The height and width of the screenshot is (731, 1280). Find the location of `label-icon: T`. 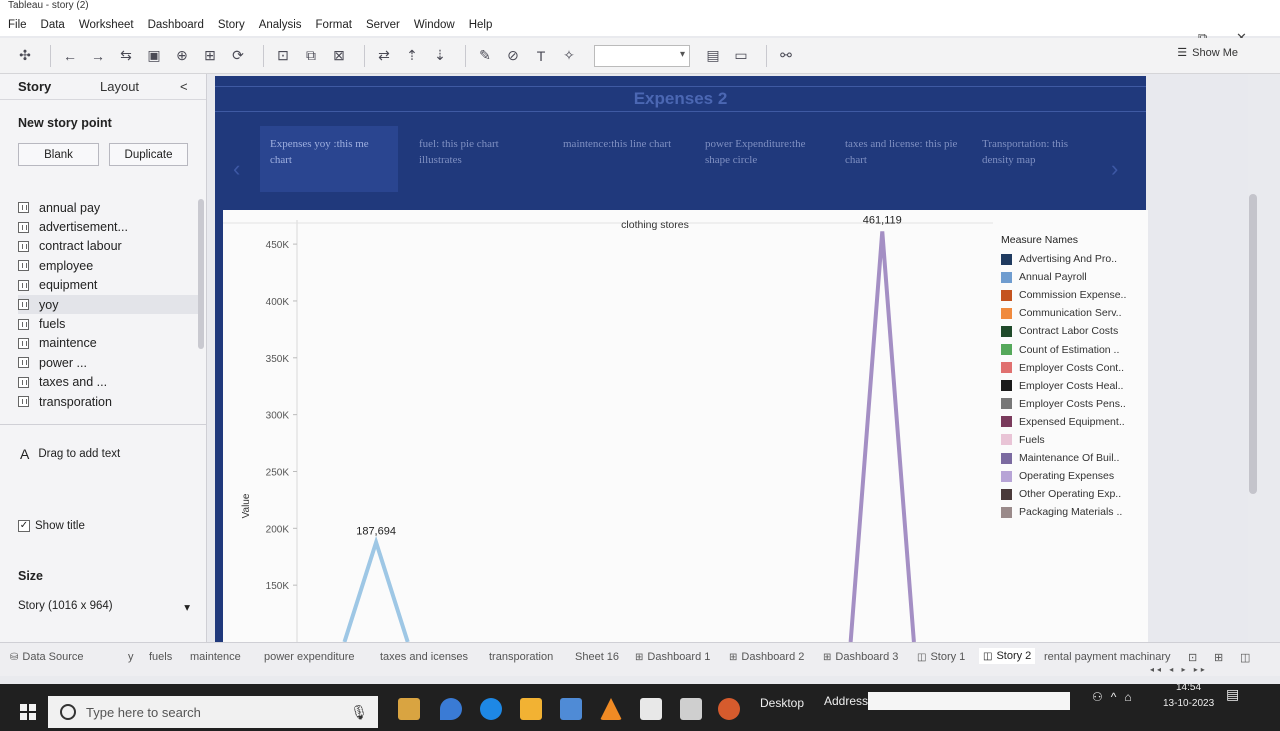

label-icon: T is located at coordinates (541, 56).